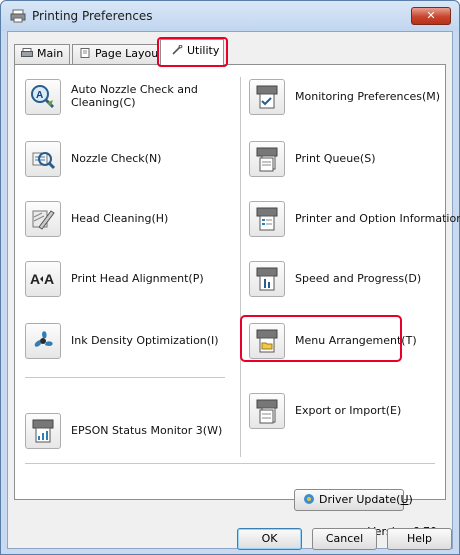 This screenshot has height=555, width=460. I want to click on print-head-alignment-icon: A A, so click(42, 279).